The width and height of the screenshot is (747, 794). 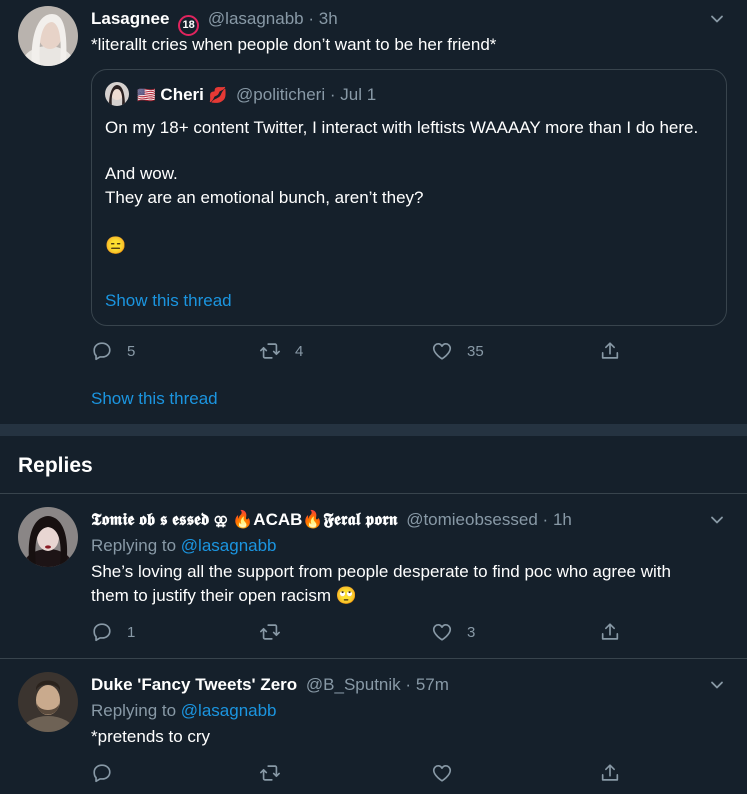 What do you see at coordinates (373, 430) in the screenshot?
I see `section-divider` at bounding box center [373, 430].